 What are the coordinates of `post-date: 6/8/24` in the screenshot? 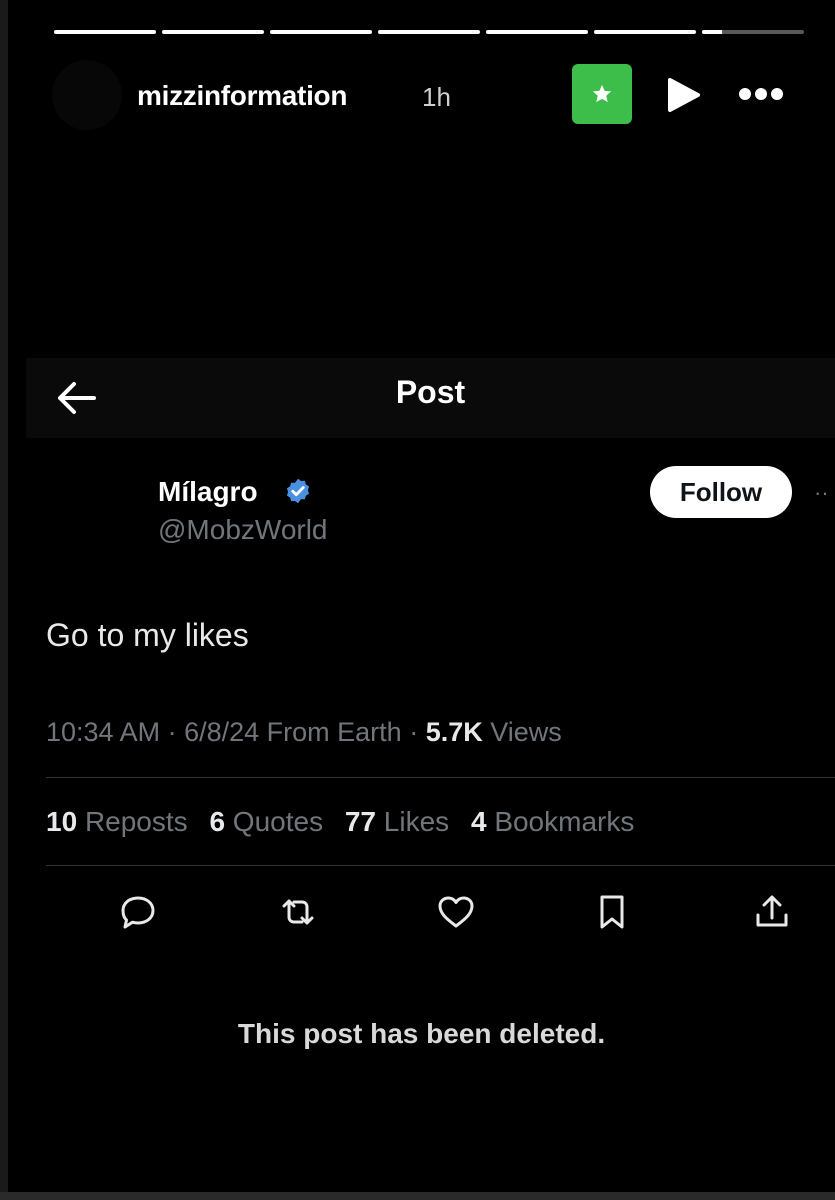 It's located at (222, 732).